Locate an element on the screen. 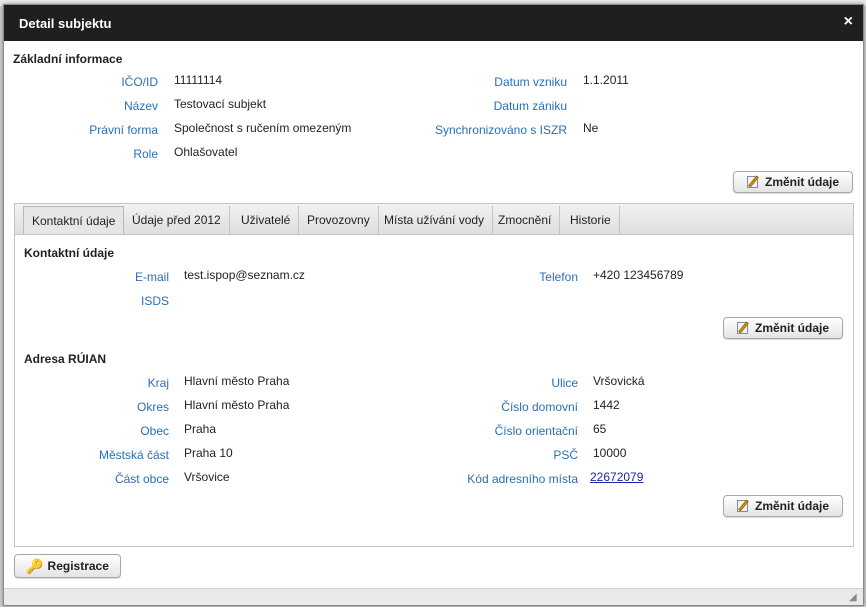  edit-address-button-label: Změnit údaje is located at coordinates (791, 506).